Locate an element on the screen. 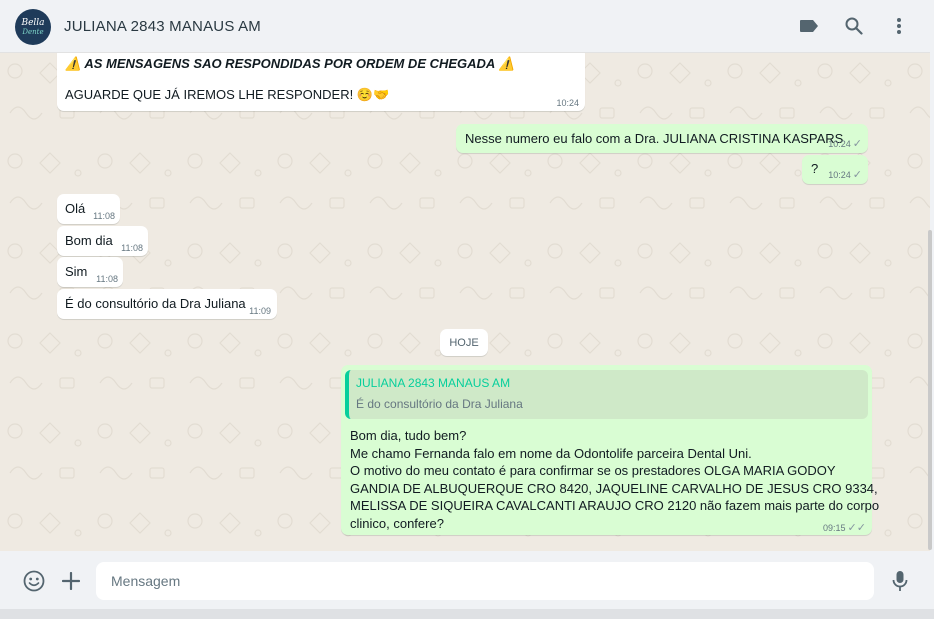 This screenshot has height=619, width=934. message-incoming: Sim 11:08 is located at coordinates (90, 272).